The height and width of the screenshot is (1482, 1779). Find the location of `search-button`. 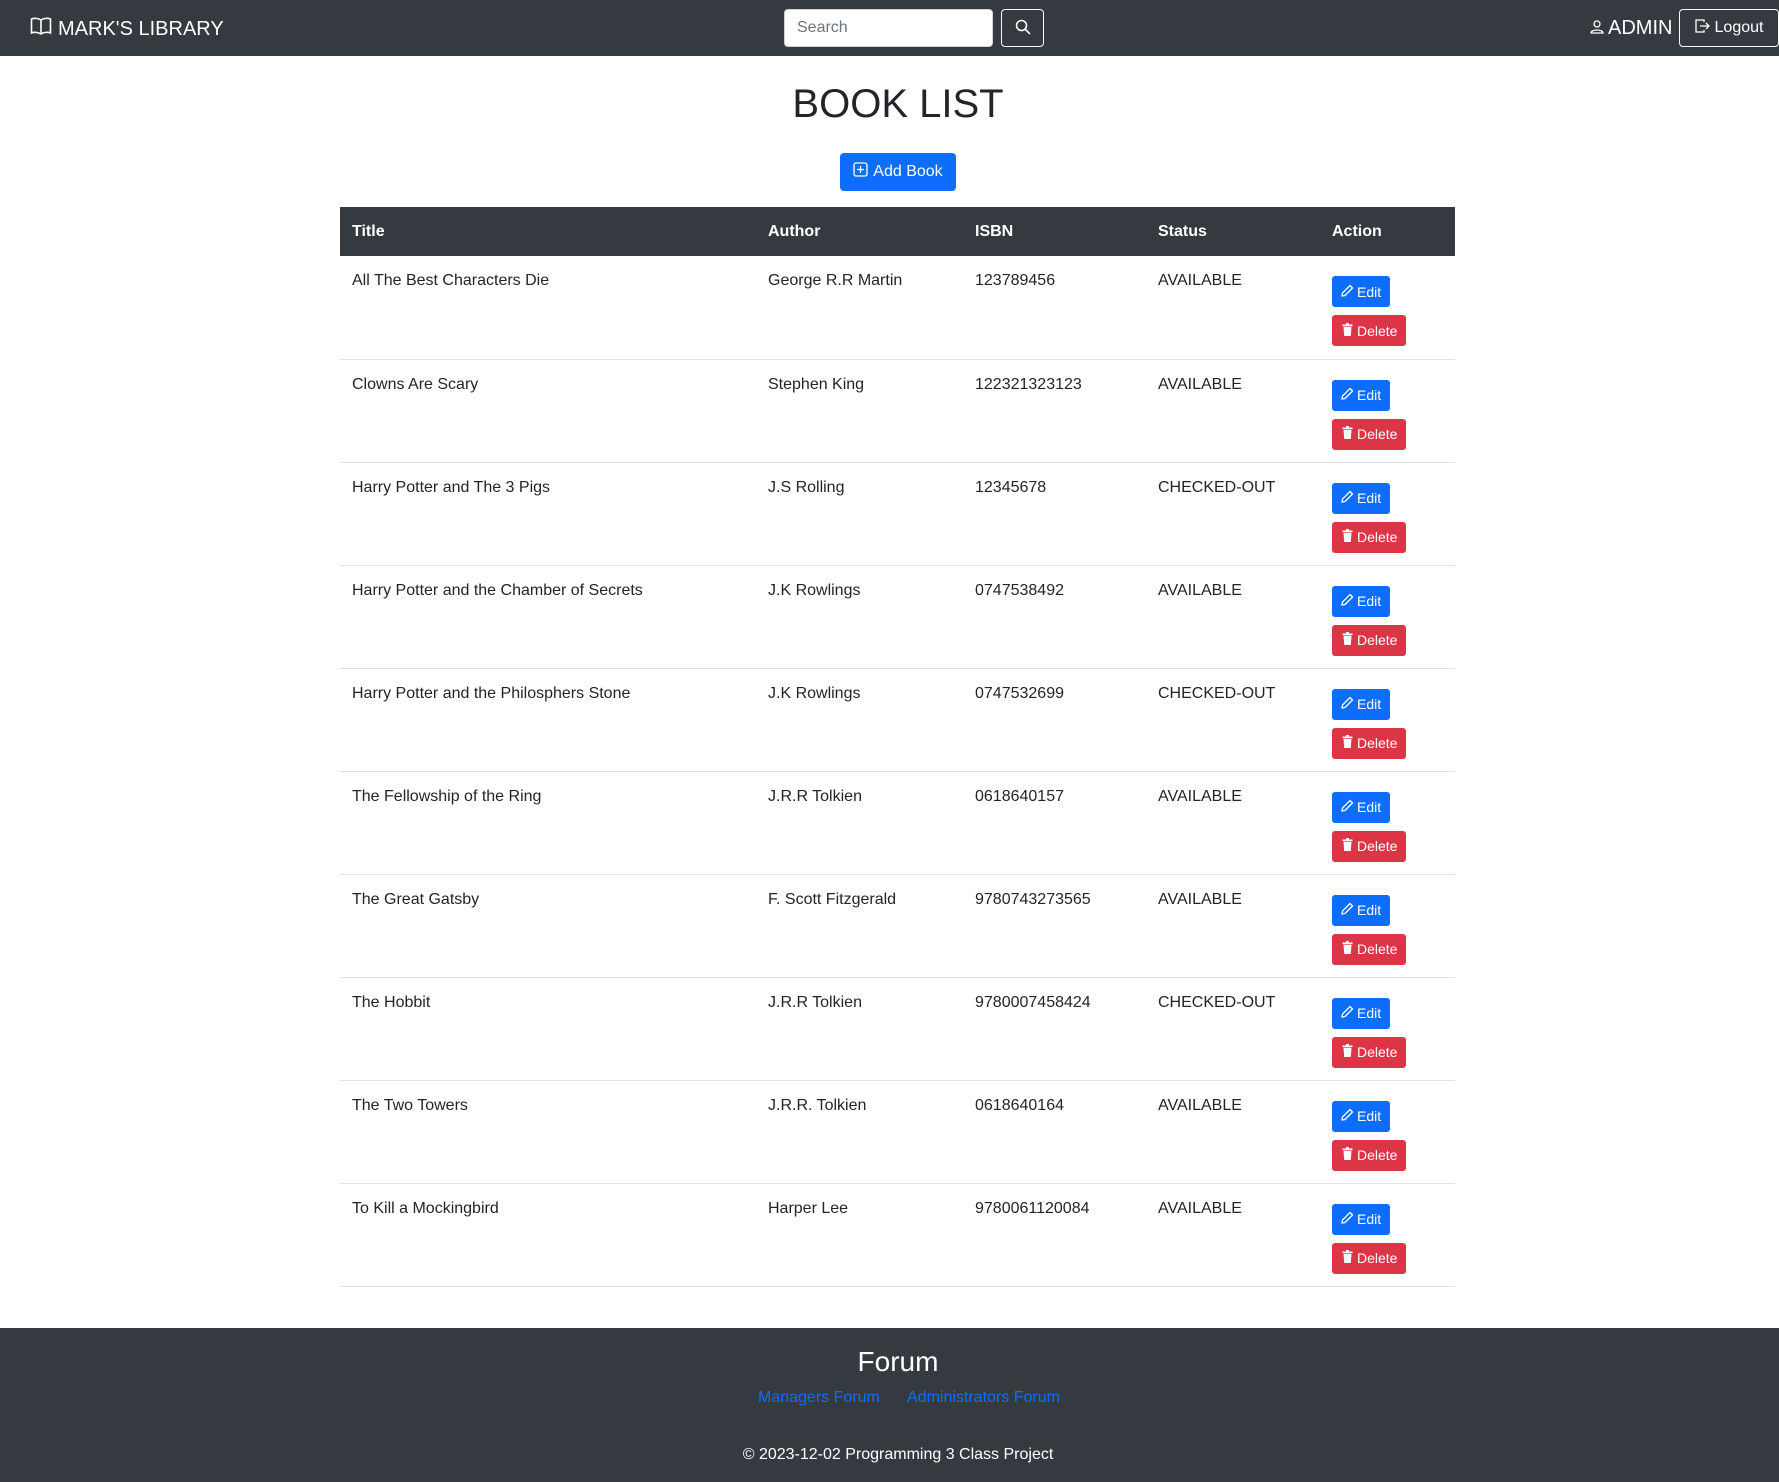

search-button is located at coordinates (1022, 28).